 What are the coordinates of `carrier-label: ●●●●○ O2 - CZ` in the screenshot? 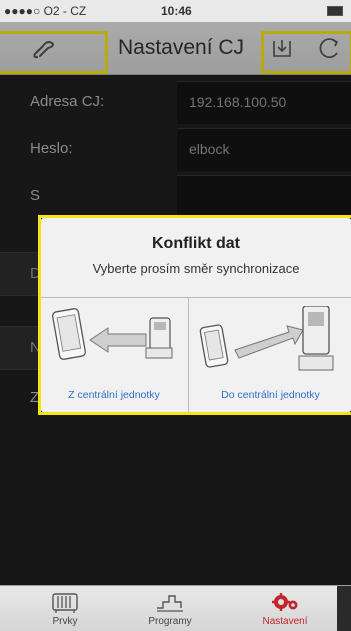 It's located at (45, 11).